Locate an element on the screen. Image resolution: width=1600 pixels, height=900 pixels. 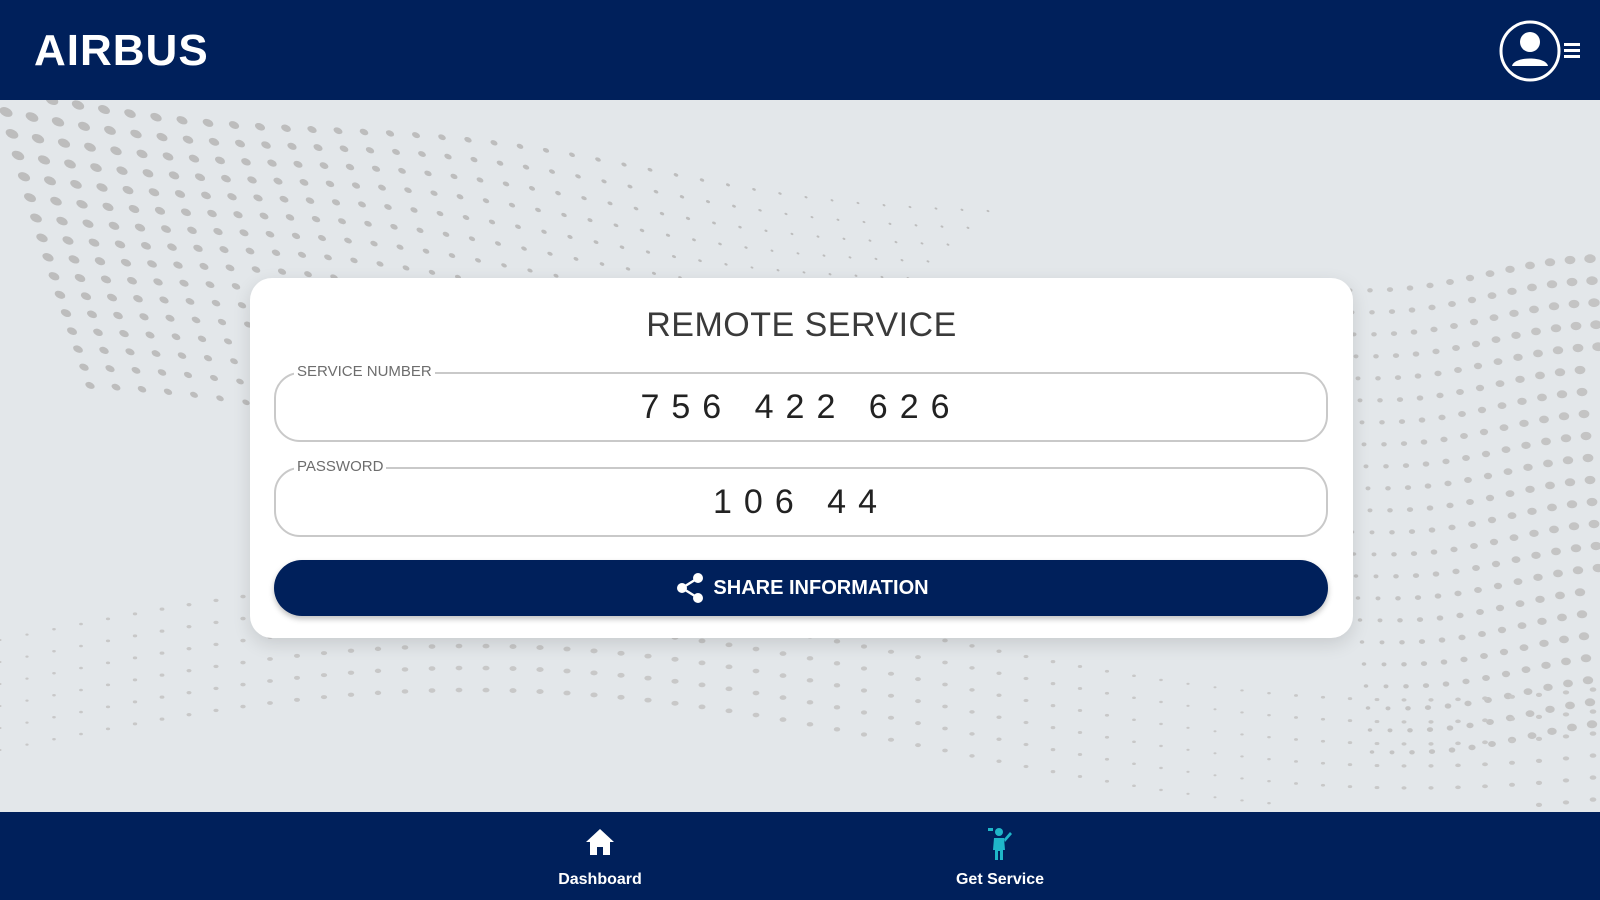
card-title: REMOTE SERVICE is located at coordinates (801, 325).